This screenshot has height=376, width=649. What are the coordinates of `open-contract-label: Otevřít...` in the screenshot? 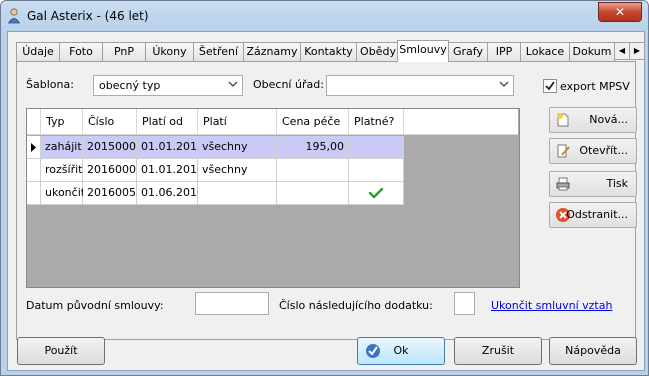 It's located at (603, 150).